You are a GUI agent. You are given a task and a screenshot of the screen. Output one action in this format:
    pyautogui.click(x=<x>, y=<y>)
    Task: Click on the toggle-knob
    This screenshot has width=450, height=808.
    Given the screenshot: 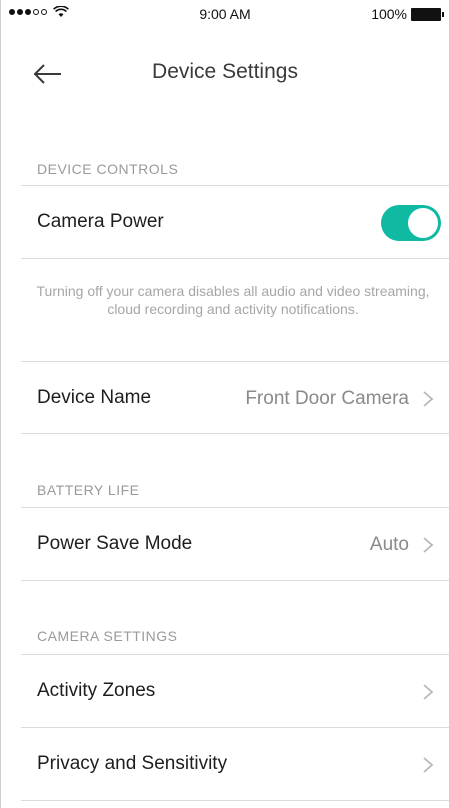 What is the action you would take?
    pyautogui.click(x=423, y=223)
    